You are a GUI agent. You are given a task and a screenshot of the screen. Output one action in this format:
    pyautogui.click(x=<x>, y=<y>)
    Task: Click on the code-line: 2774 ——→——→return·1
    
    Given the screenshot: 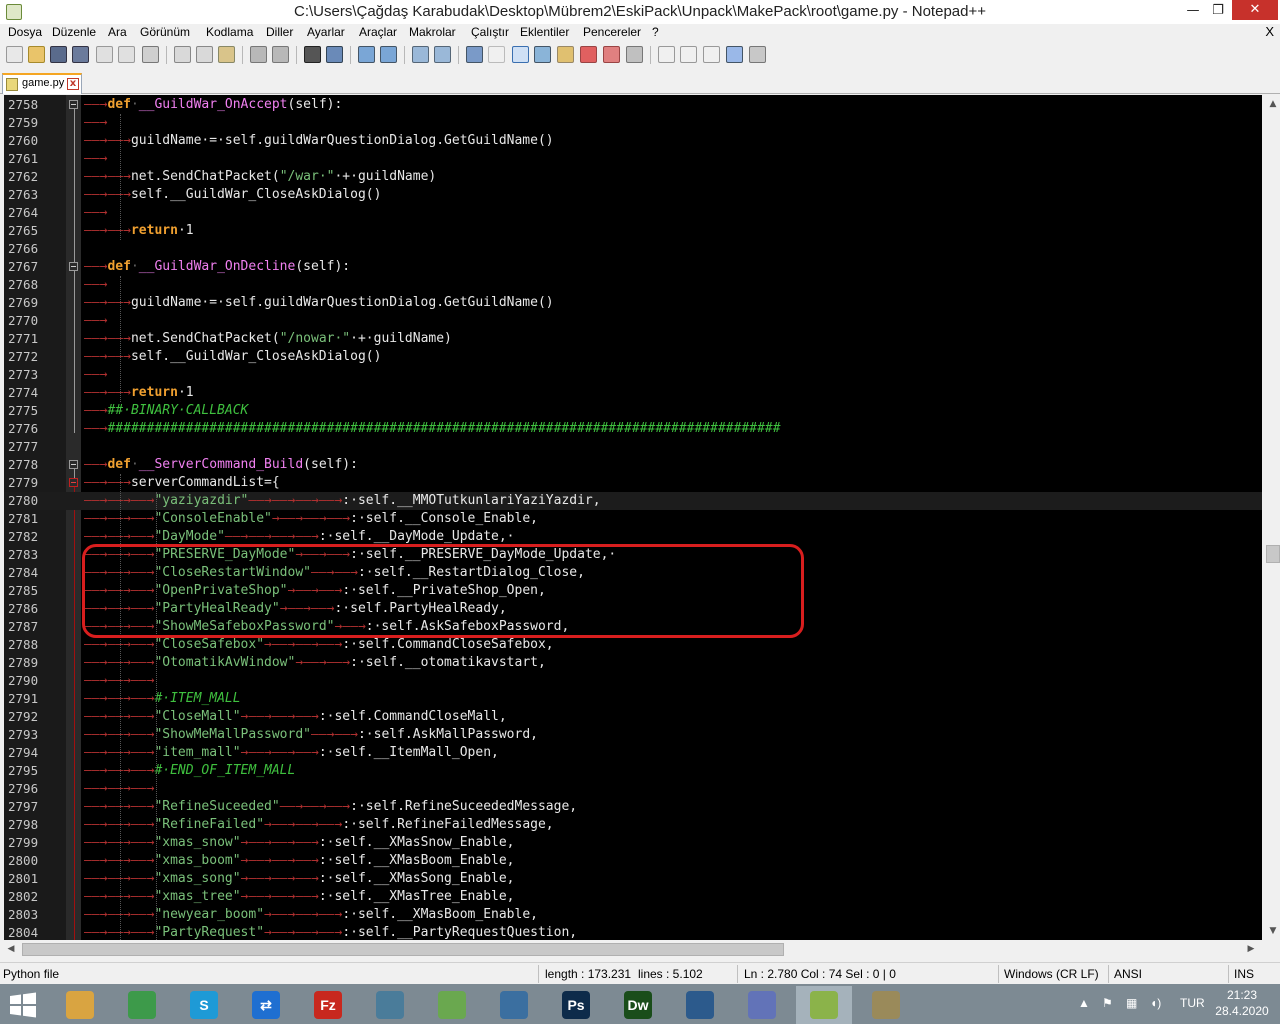 What is the action you would take?
    pyautogui.click(x=633, y=393)
    